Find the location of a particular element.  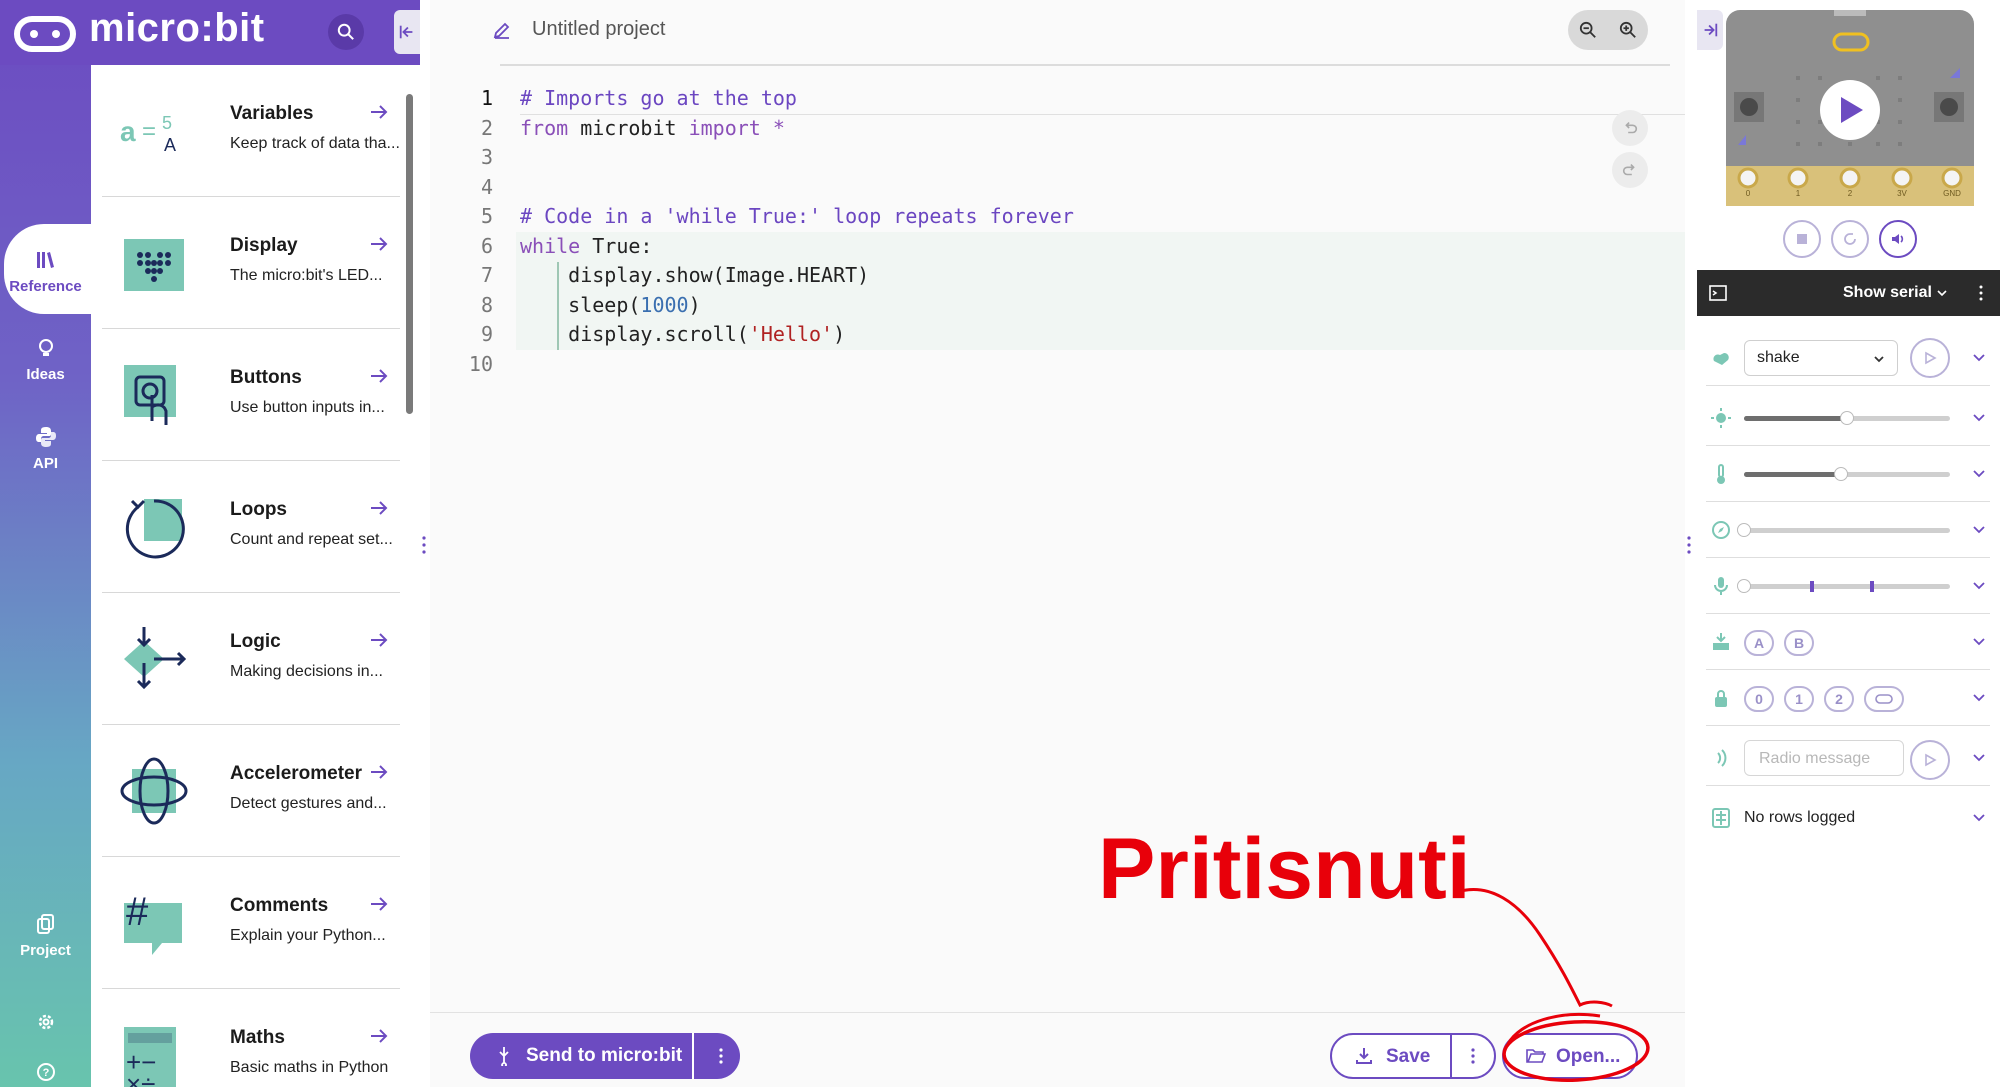

button-b: B is located at coordinates (1799, 643).